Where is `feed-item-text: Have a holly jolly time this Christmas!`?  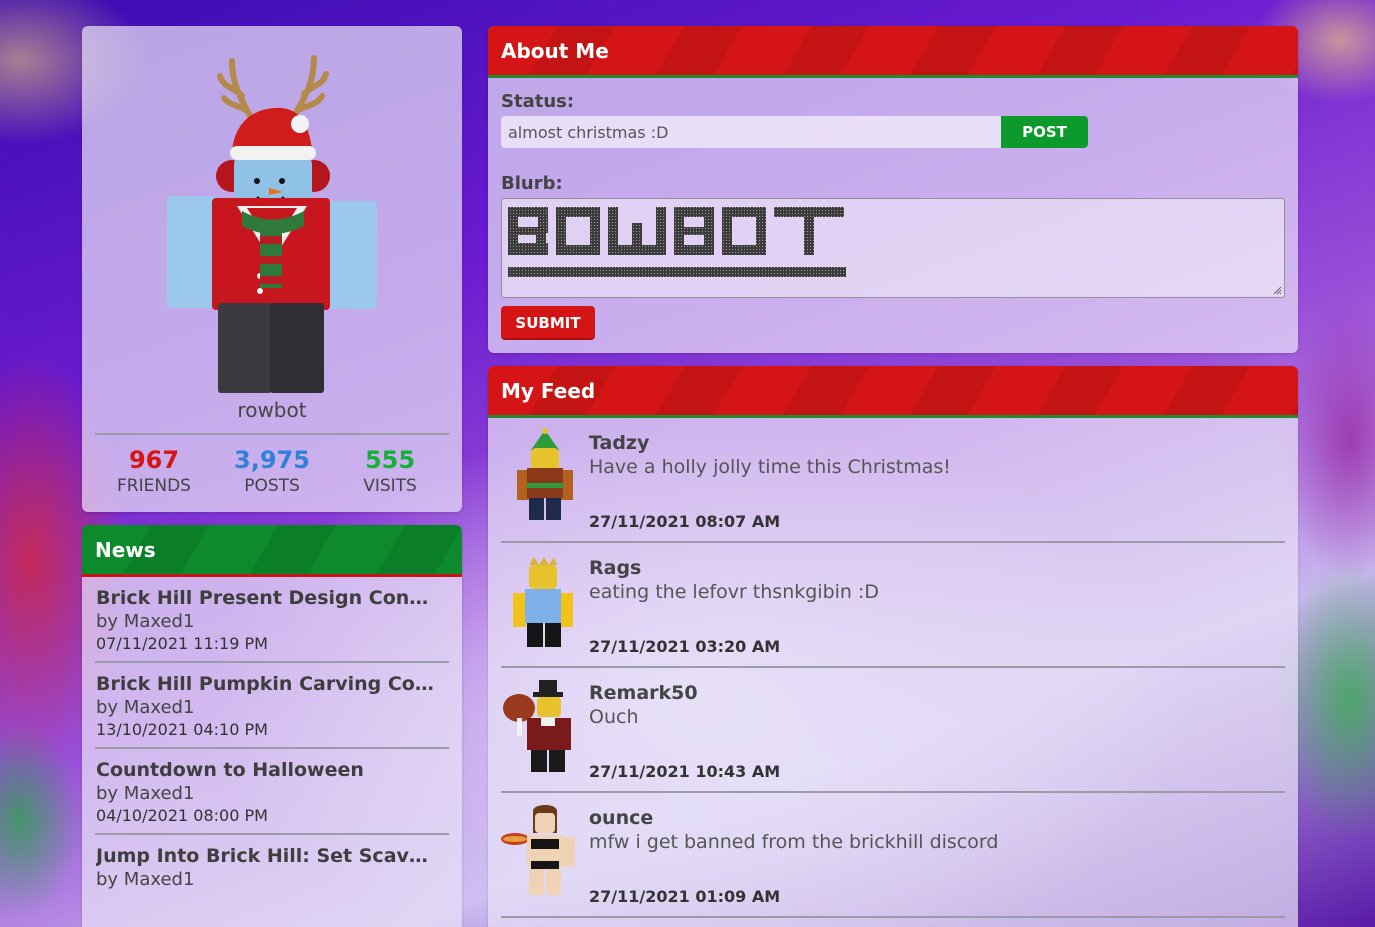
feed-item-text: Have a holly jolly time this Christmas! is located at coordinates (770, 467).